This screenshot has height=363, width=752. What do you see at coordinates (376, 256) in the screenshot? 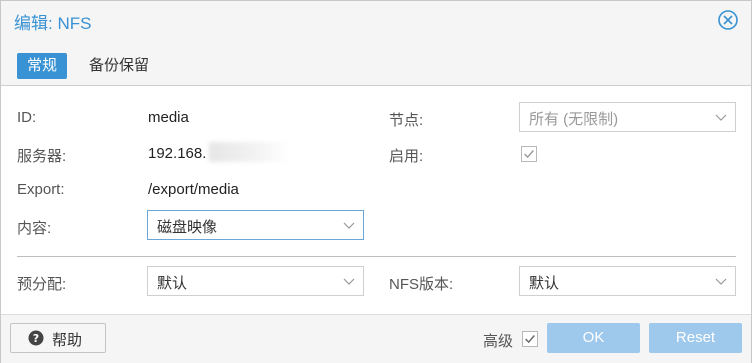
I see `divider` at bounding box center [376, 256].